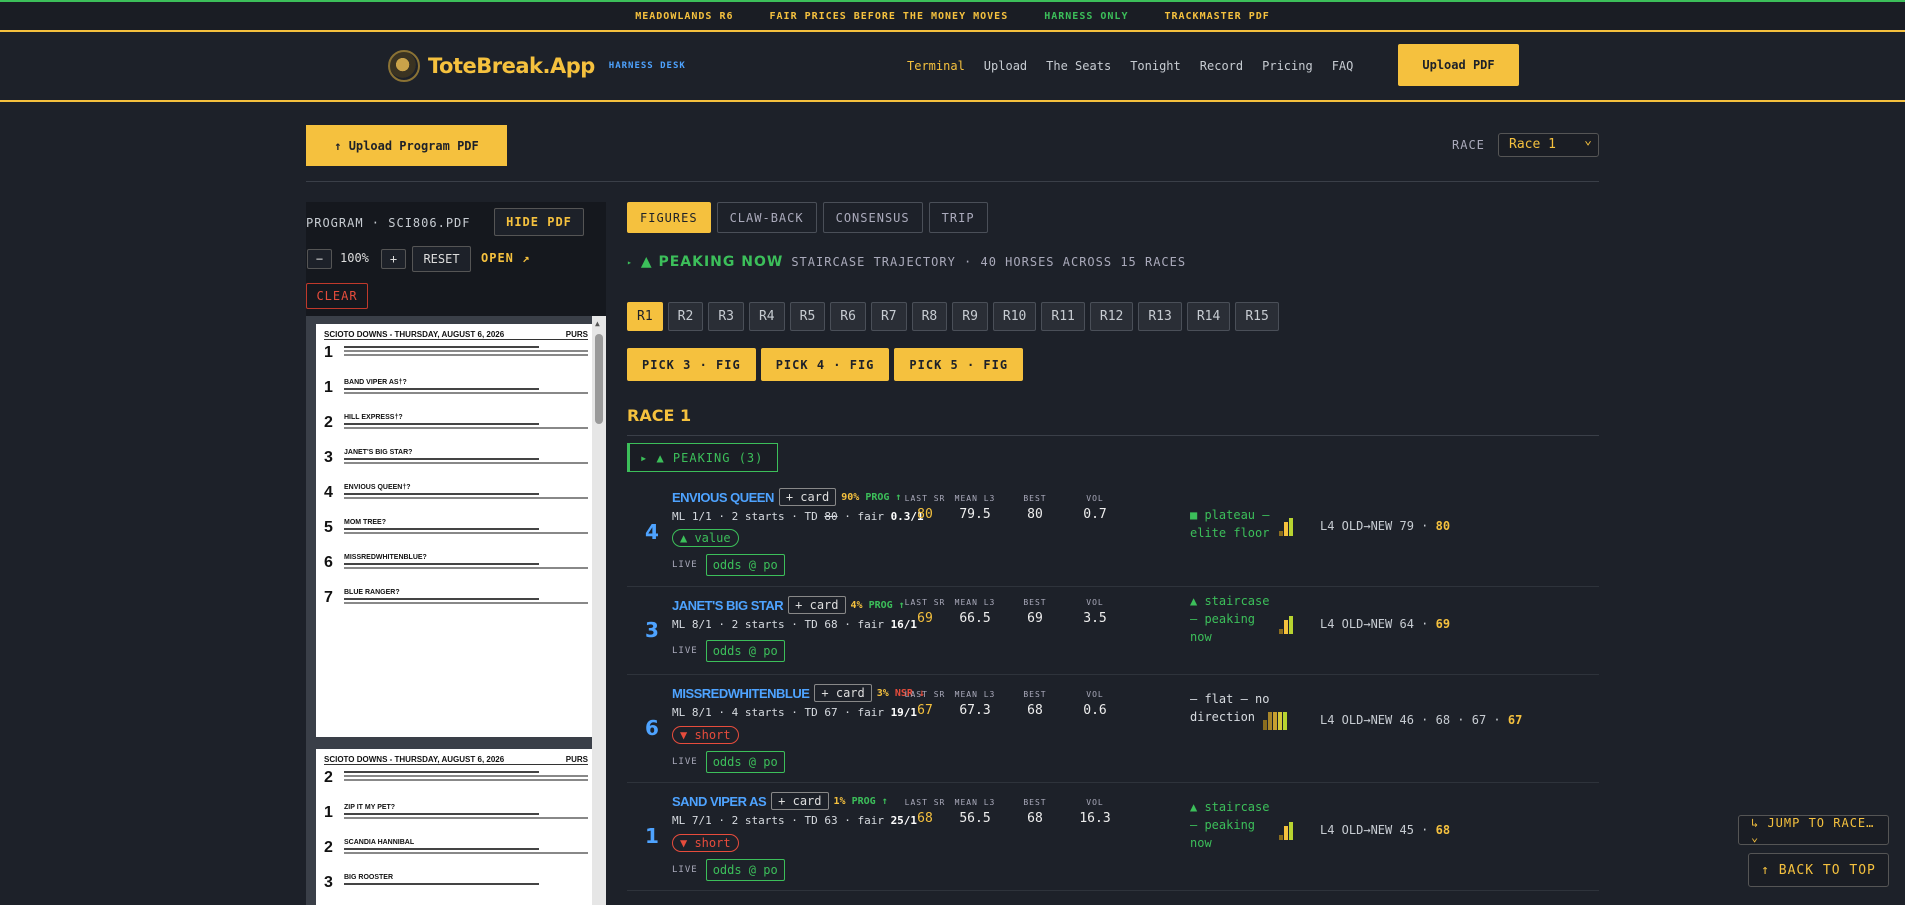 The height and width of the screenshot is (905, 1905). I want to click on morning-line: ML 8/1 · 4 starts · TD 67 · fair 19/1, so click(795, 712).